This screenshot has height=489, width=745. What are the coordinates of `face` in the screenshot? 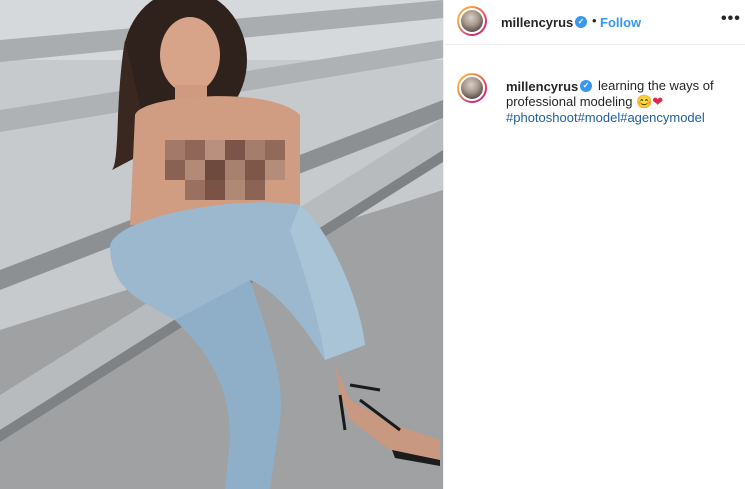 It's located at (190, 55).